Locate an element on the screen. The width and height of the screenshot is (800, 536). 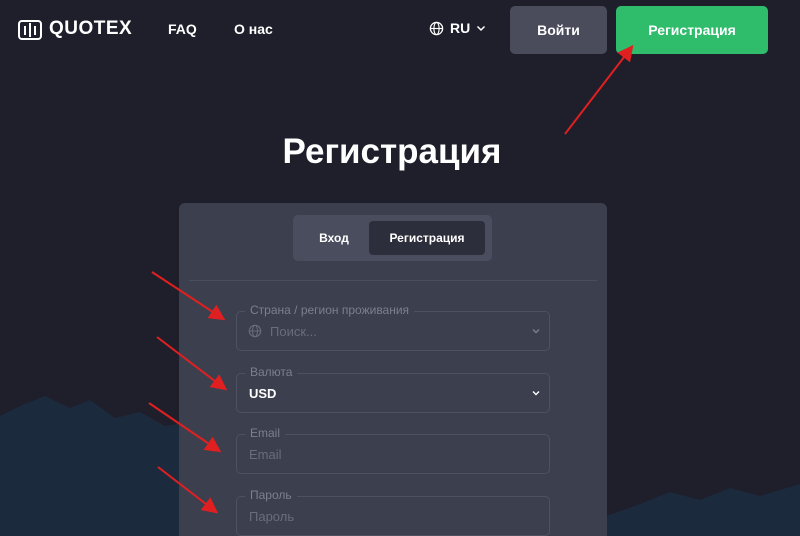
language-selector: RU is located at coordinates (457, 28).